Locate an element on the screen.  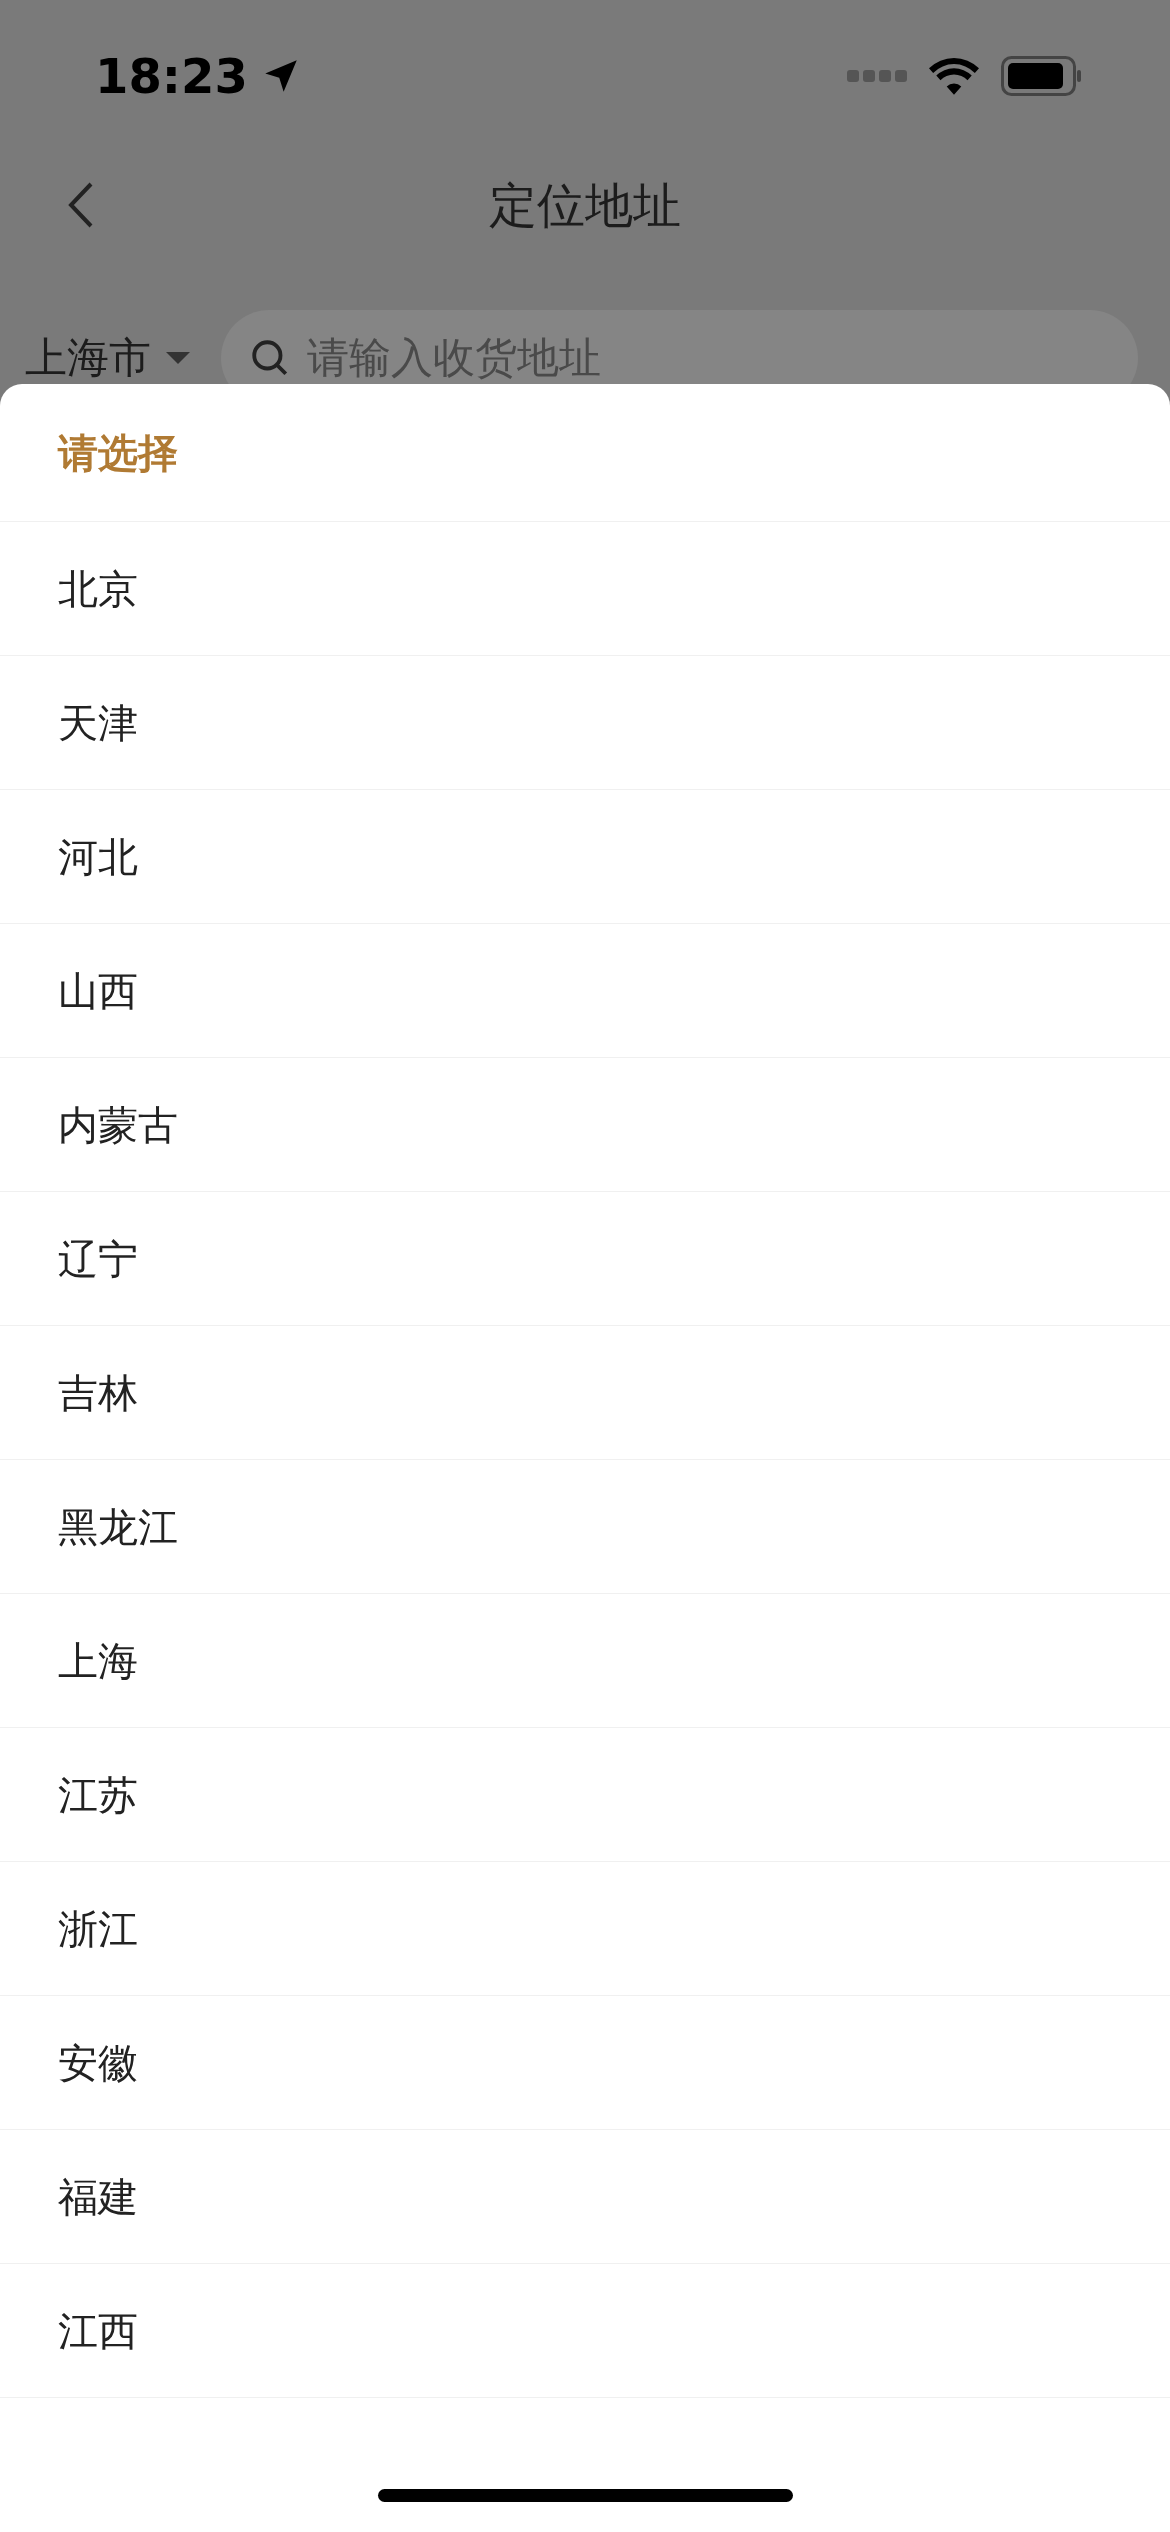
province-option: 辽宁 is located at coordinates (585, 1259).